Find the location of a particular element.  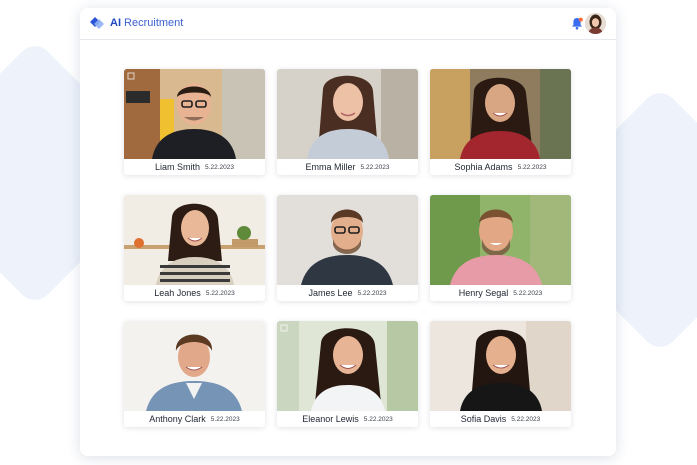

user-avatar is located at coordinates (595, 23).